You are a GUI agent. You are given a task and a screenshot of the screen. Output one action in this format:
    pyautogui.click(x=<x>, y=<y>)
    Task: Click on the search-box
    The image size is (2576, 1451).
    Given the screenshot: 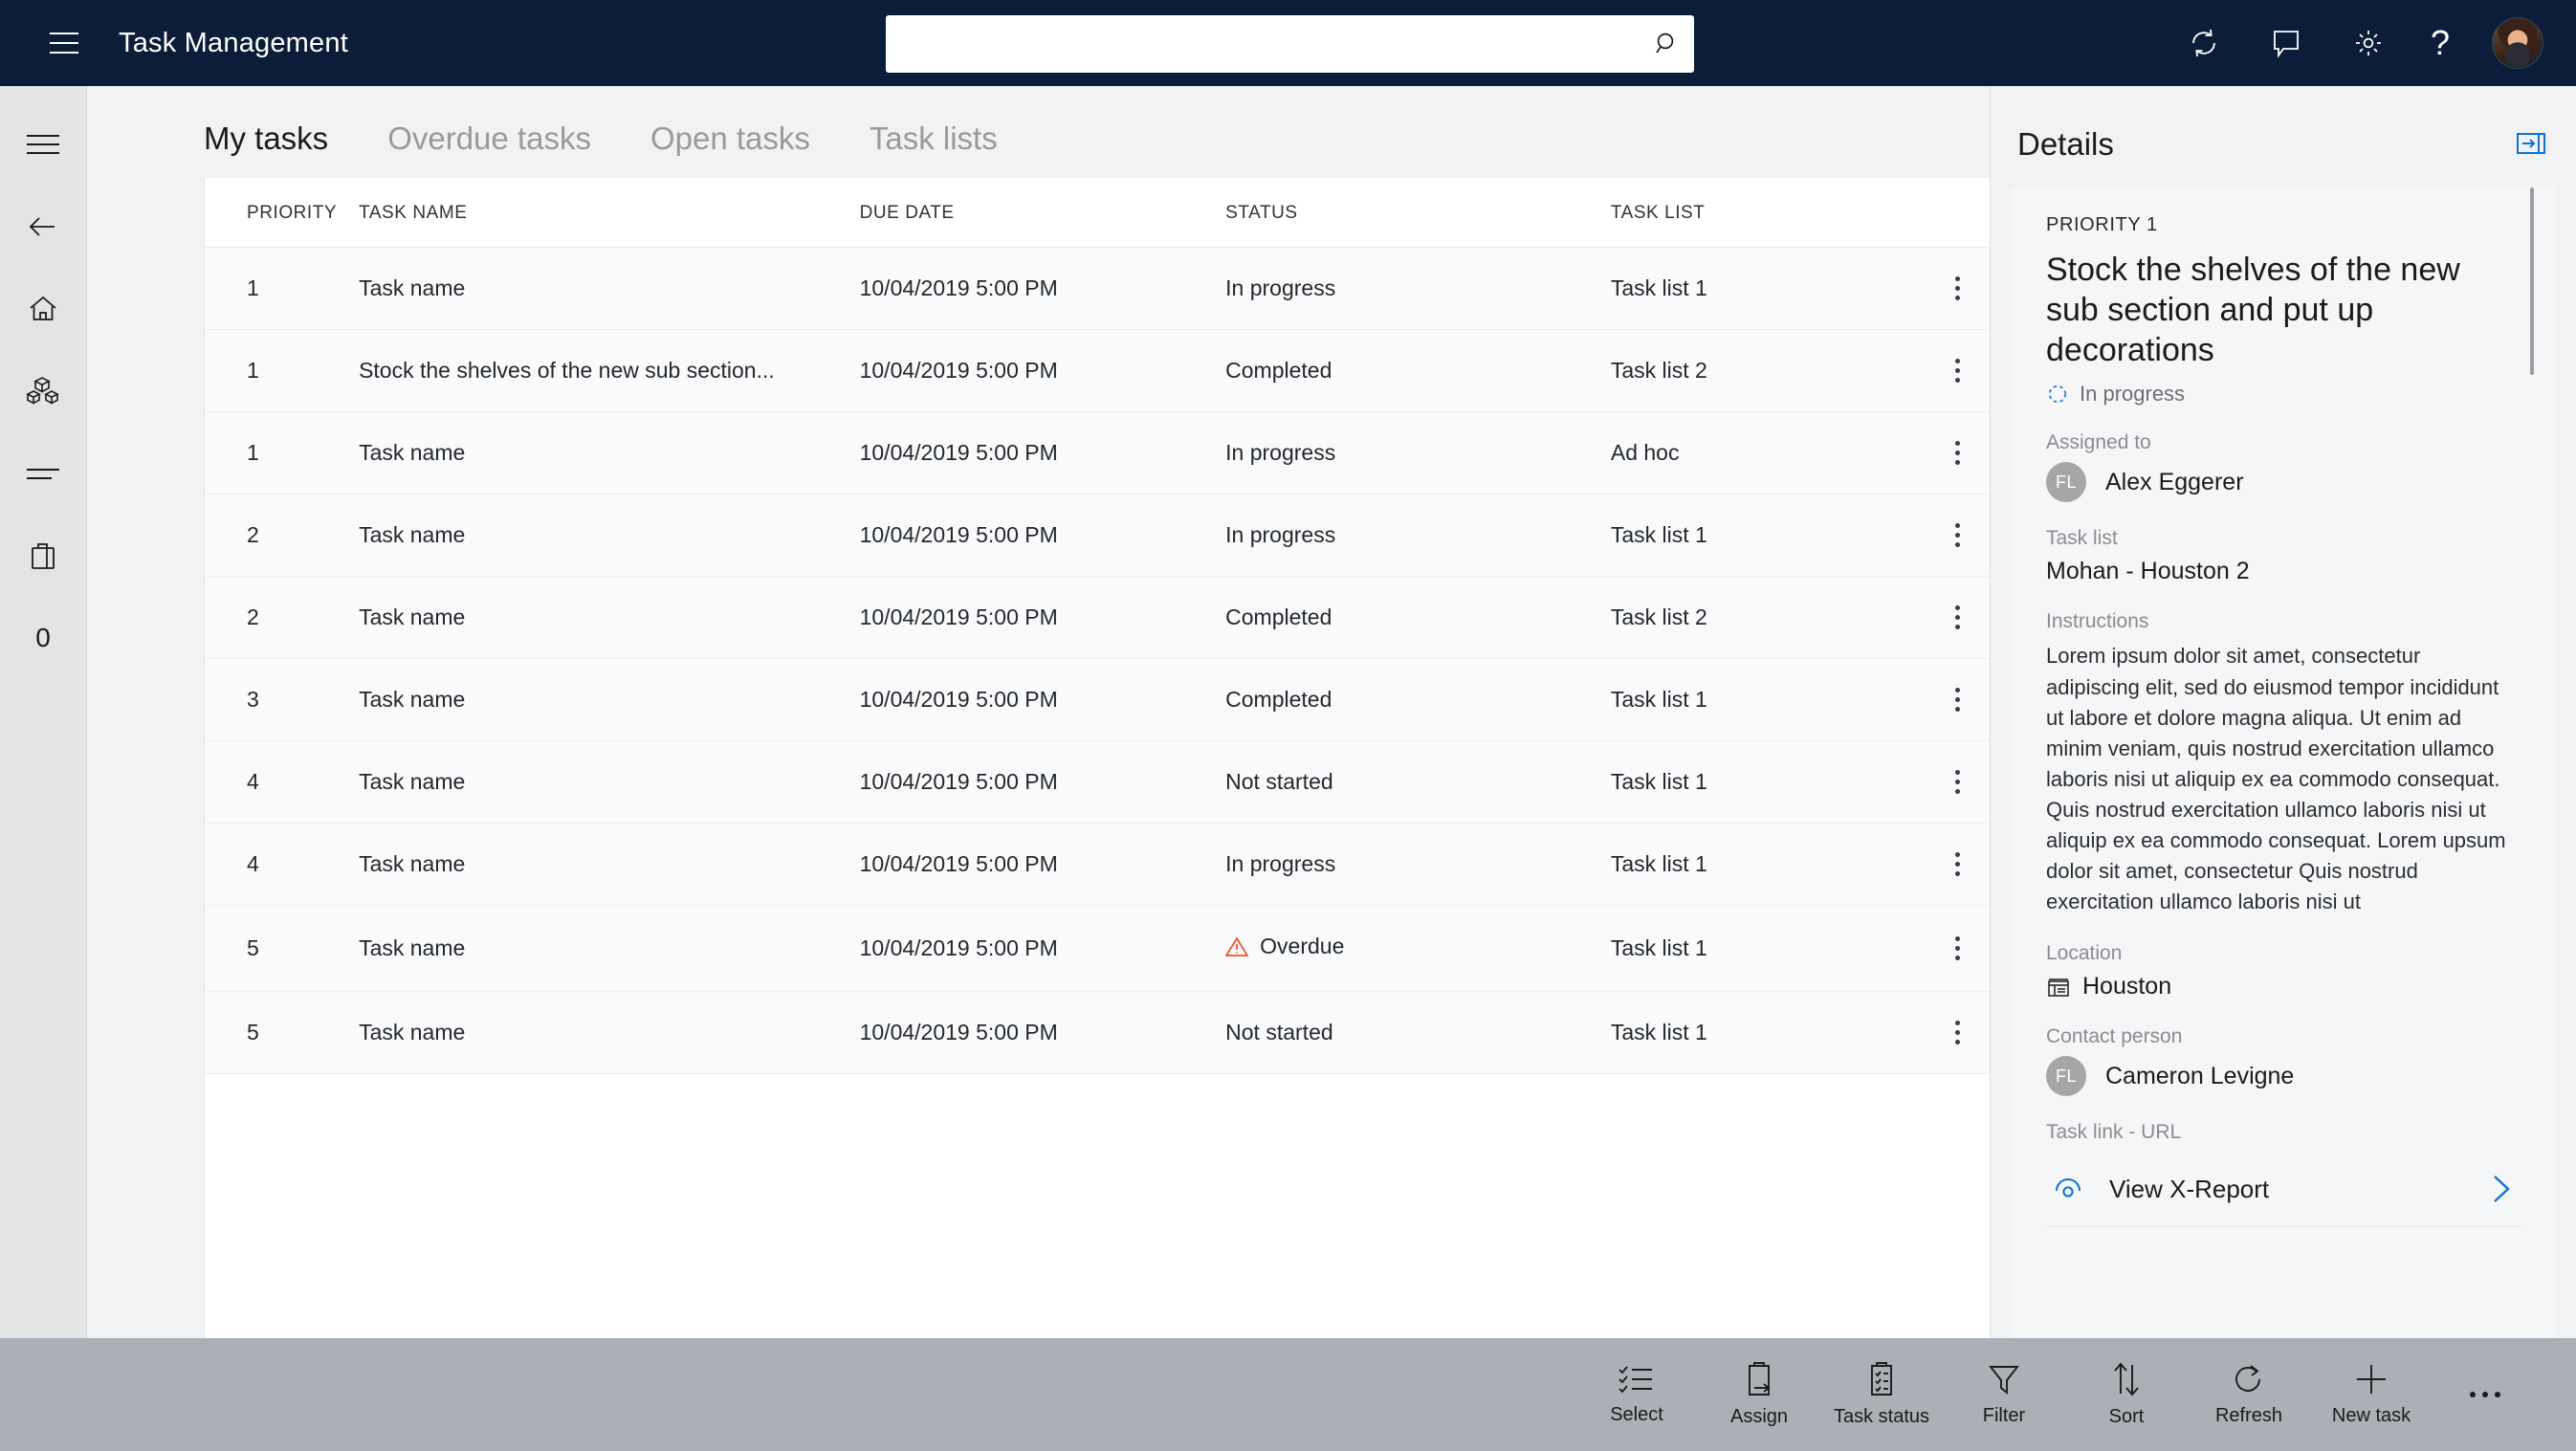 What is the action you would take?
    pyautogui.click(x=1290, y=44)
    